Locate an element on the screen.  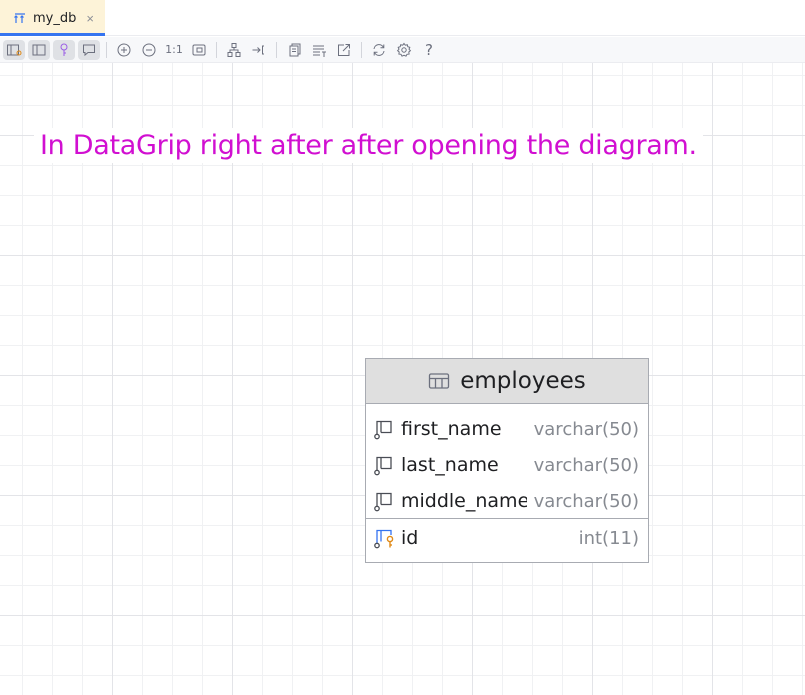
actual-size-button: 1:1 is located at coordinates (174, 50).